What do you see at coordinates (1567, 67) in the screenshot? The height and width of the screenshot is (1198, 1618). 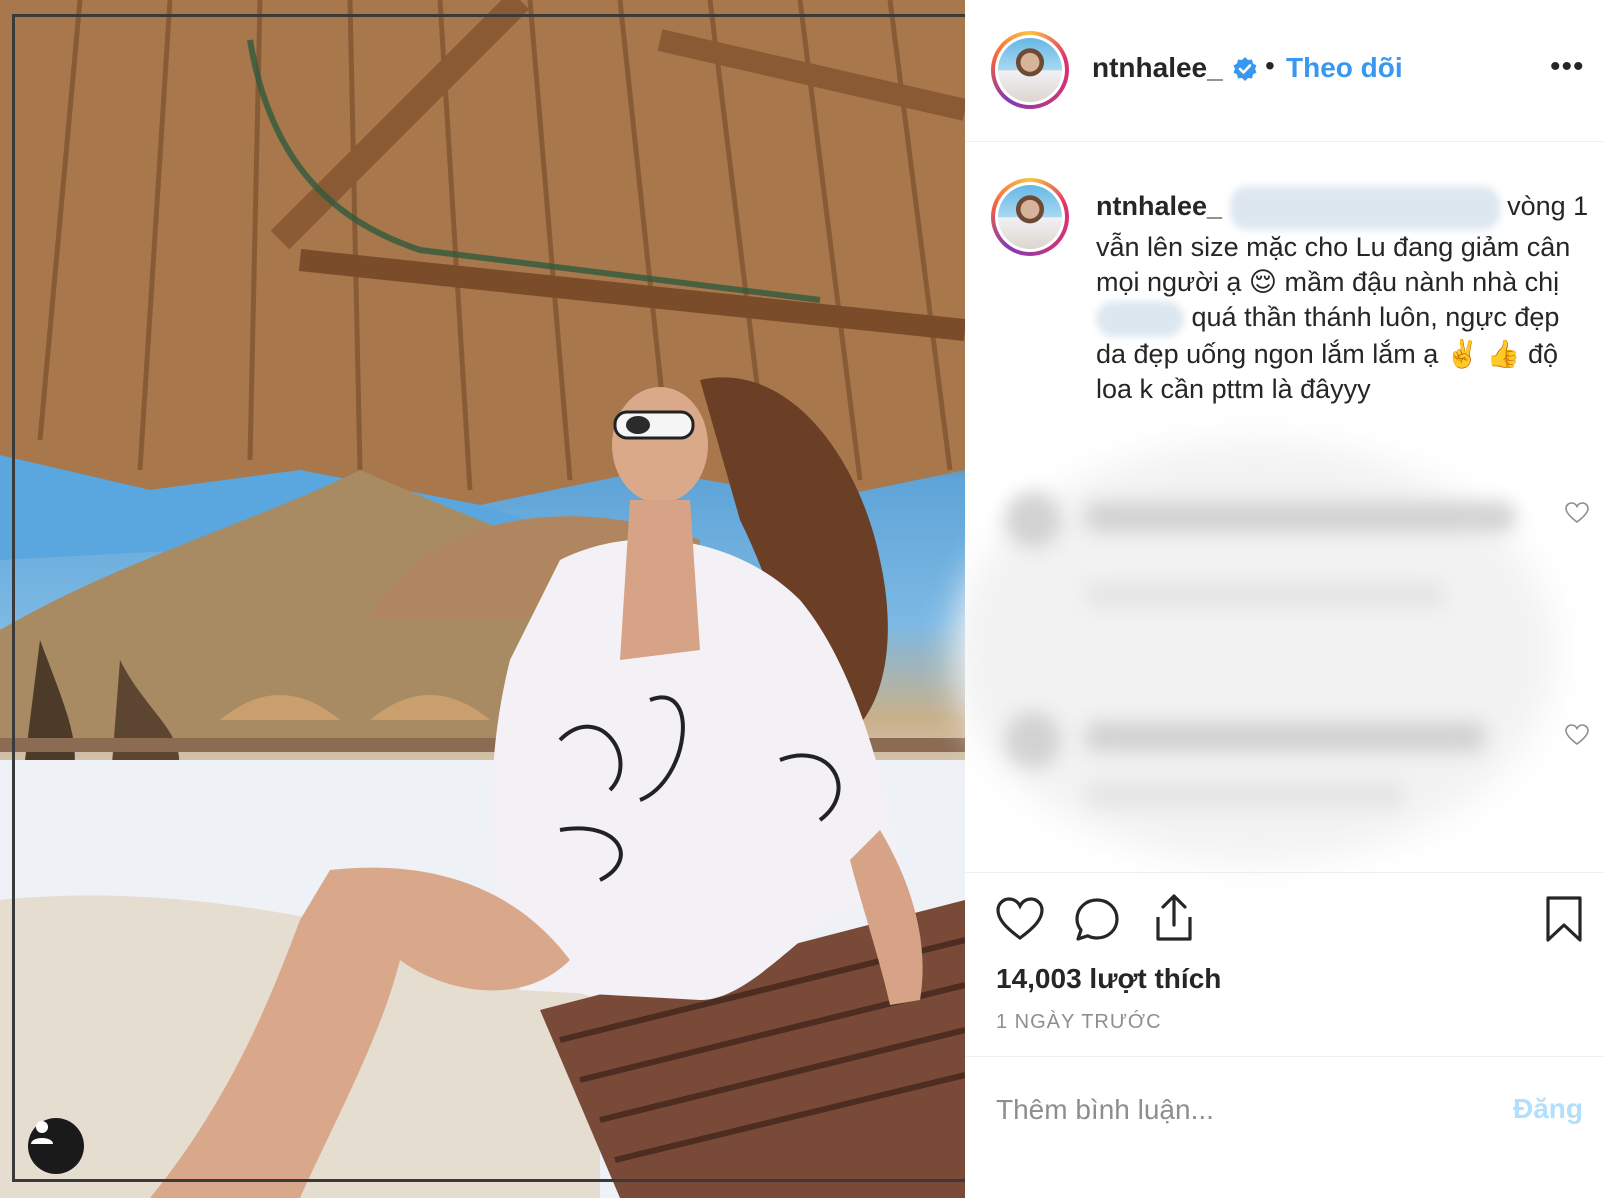 I see `more-options-button: •••` at bounding box center [1567, 67].